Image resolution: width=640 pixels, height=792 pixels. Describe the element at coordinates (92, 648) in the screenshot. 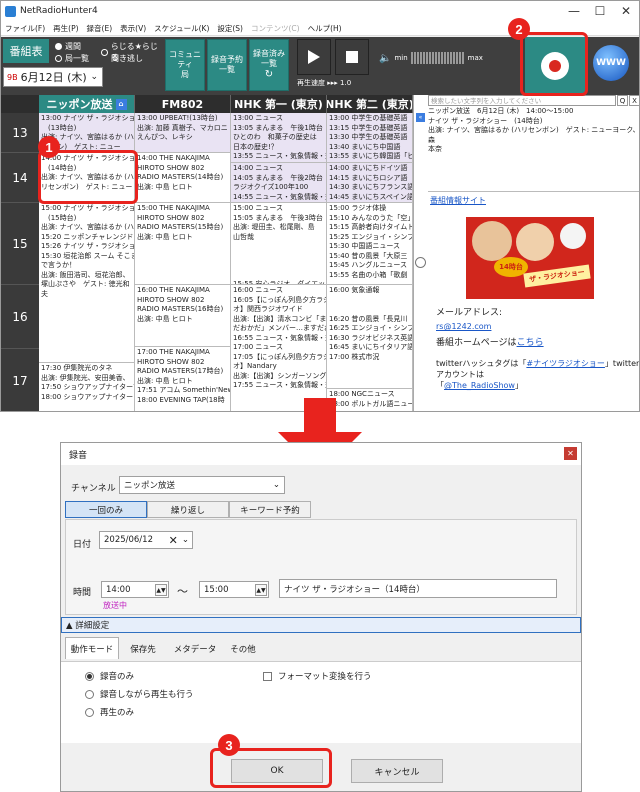

I see `subtab-mode: 動作モード` at that location.